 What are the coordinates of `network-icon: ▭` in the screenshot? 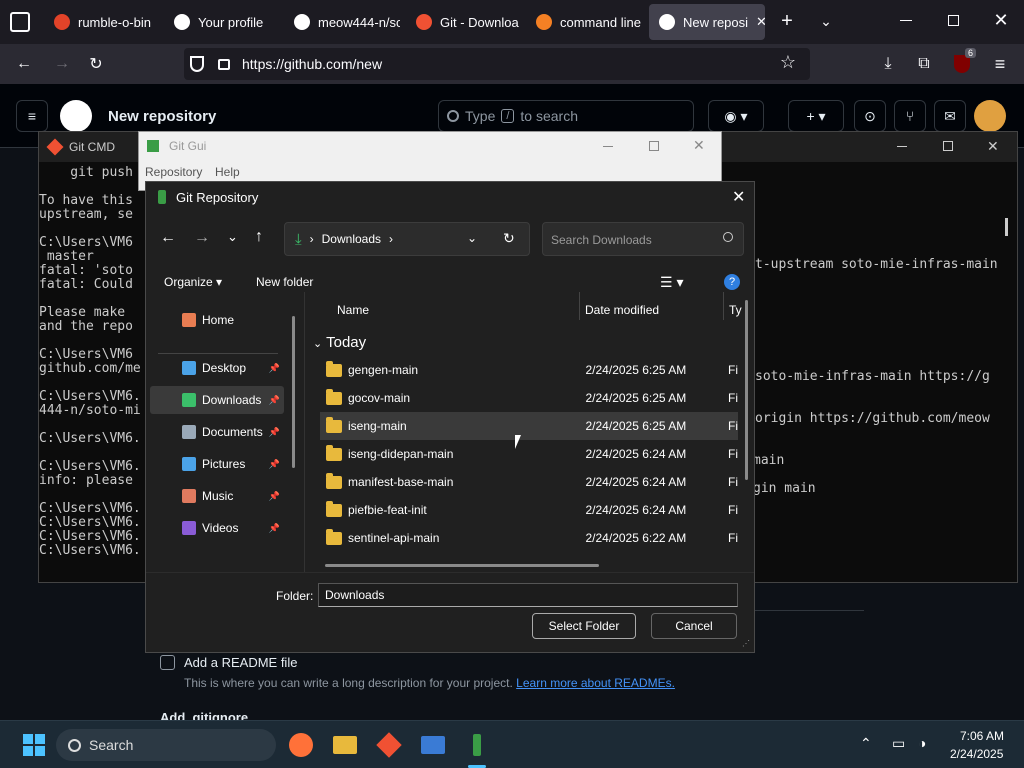 It's located at (898, 743).